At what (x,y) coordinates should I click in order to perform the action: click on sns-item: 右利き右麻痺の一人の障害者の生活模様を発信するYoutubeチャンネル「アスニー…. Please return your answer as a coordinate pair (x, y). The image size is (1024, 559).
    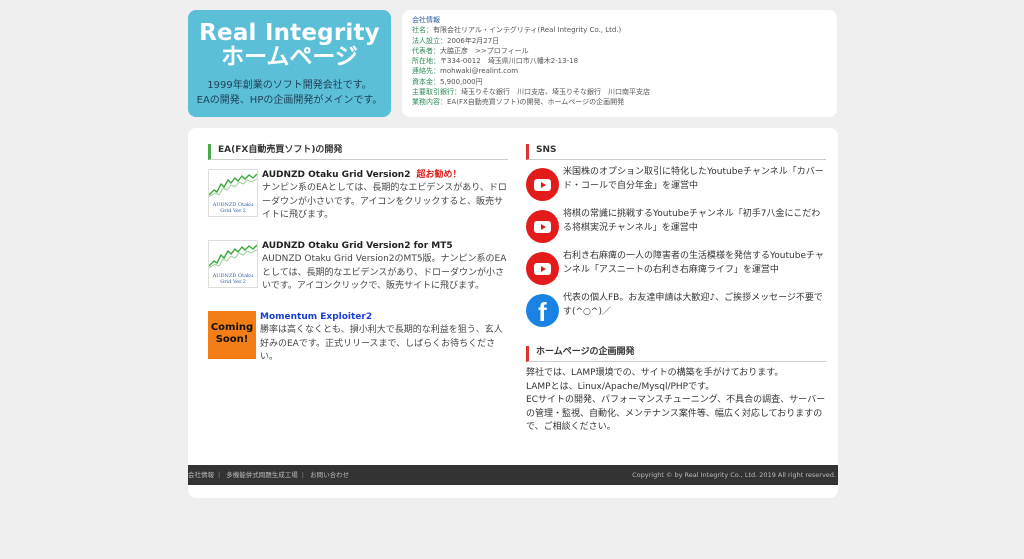
    Looking at the image, I should click on (676, 268).